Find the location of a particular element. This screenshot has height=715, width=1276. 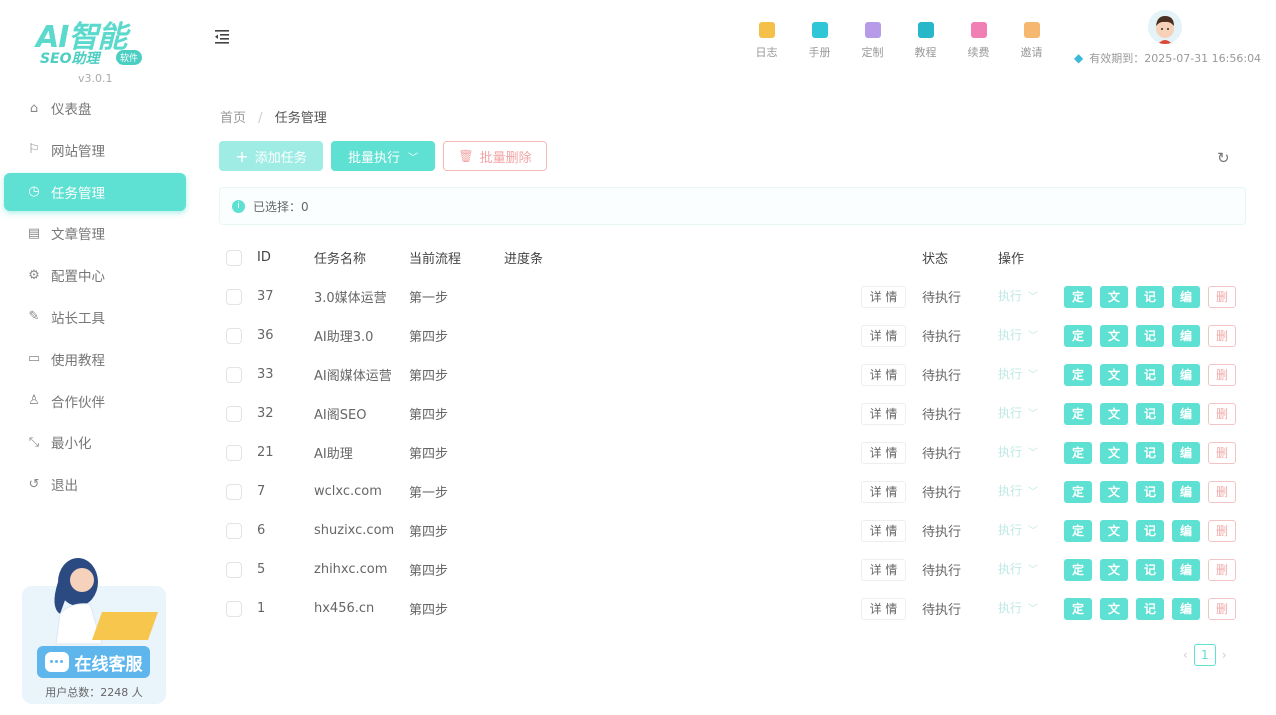

sidebar-item-8: ⤡ 最小化 is located at coordinates (95, 442).